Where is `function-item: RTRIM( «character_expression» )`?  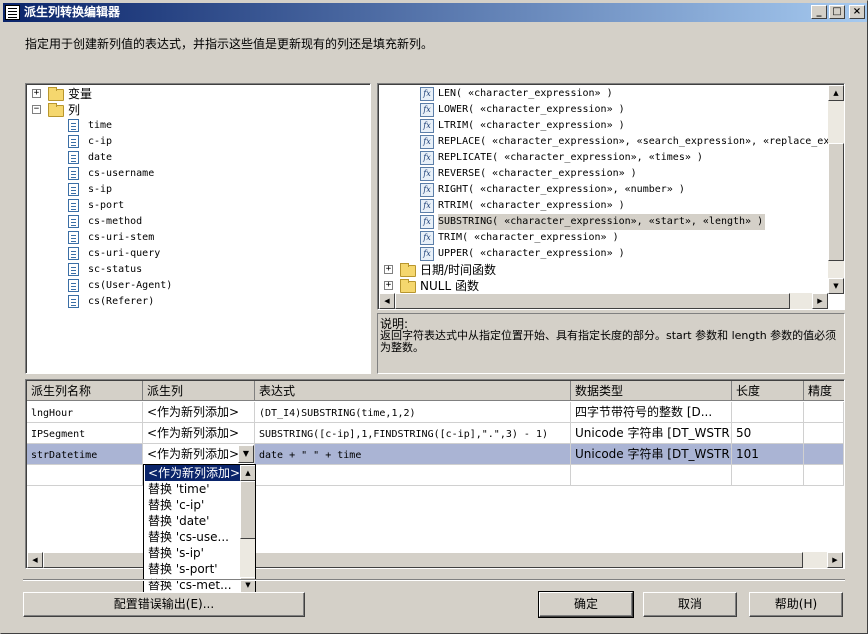 function-item: RTRIM( «character_expression» ) is located at coordinates (532, 206).